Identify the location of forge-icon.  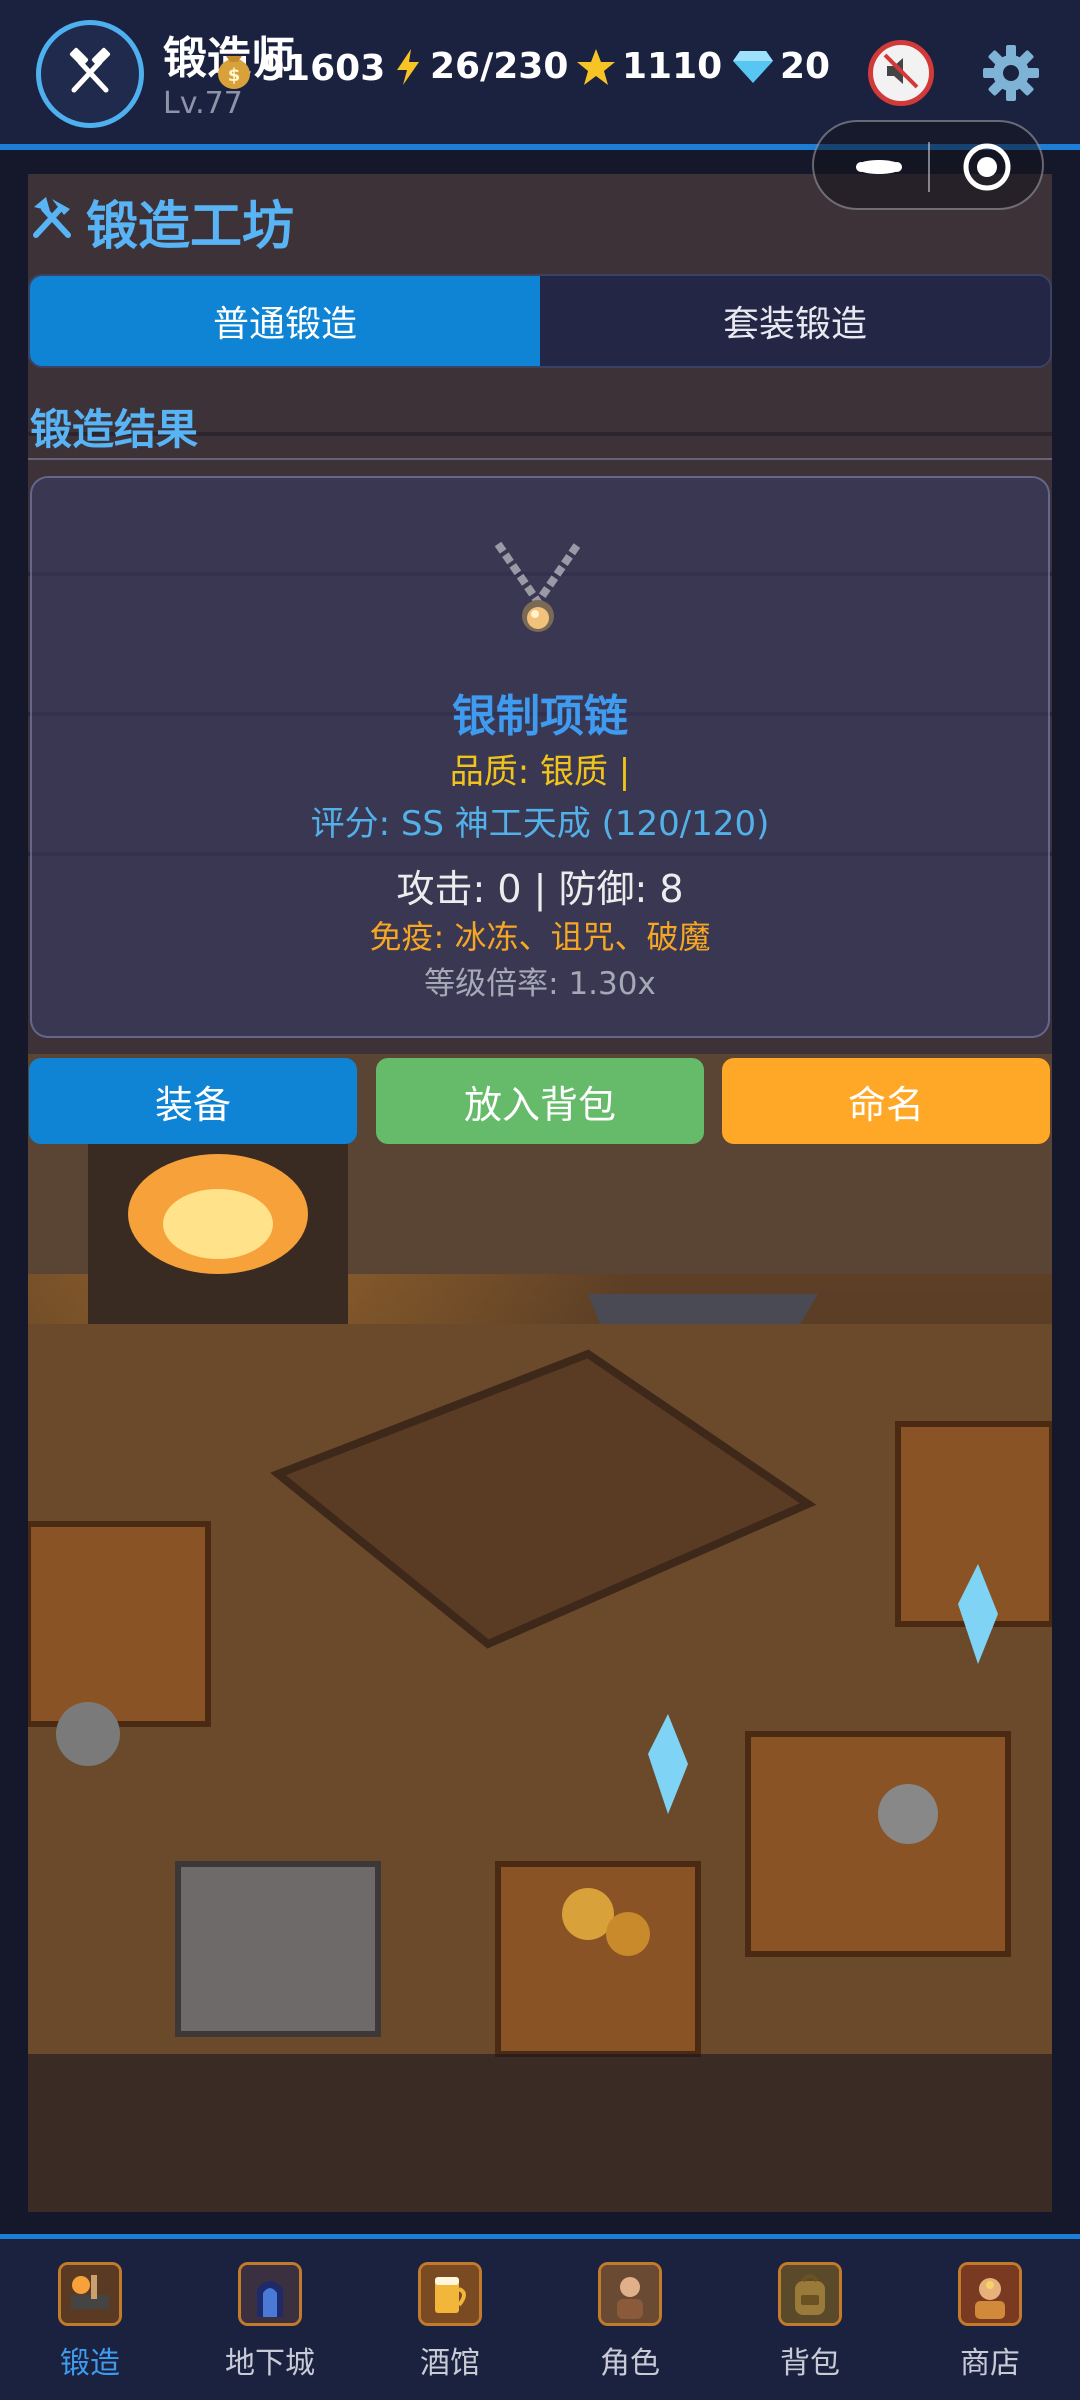
(90, 2294).